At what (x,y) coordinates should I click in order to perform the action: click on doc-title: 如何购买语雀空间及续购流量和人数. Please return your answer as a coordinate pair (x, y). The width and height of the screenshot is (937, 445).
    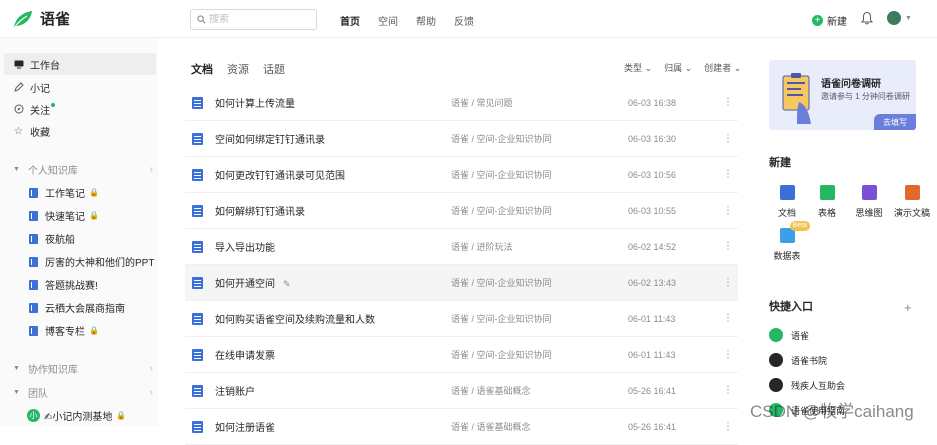
    Looking at the image, I should click on (295, 318).